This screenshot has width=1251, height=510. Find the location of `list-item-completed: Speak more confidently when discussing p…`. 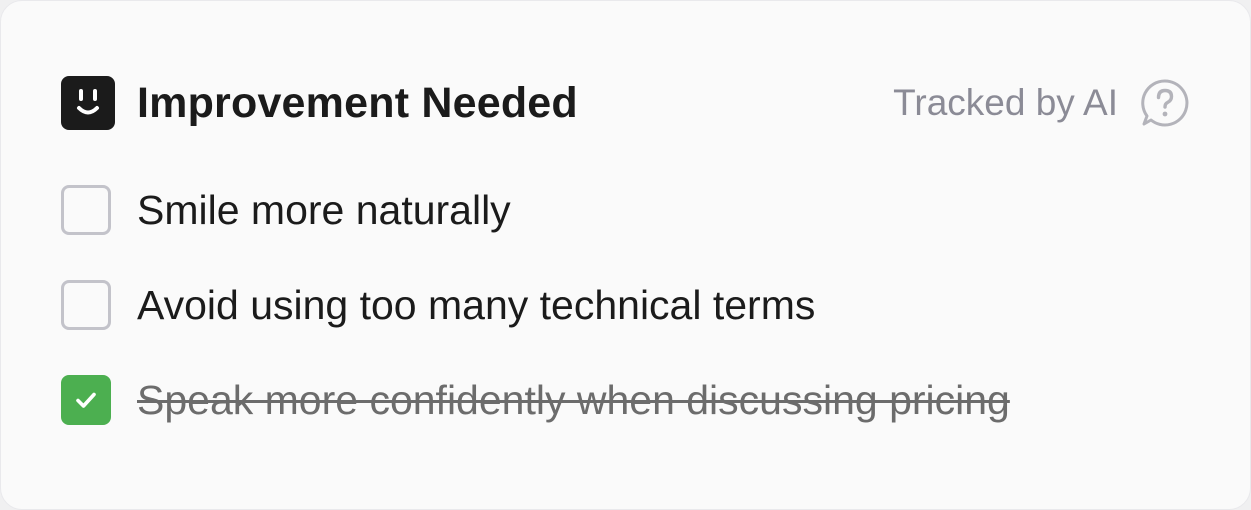

list-item-completed: Speak more confidently when discussing p… is located at coordinates (625, 400).